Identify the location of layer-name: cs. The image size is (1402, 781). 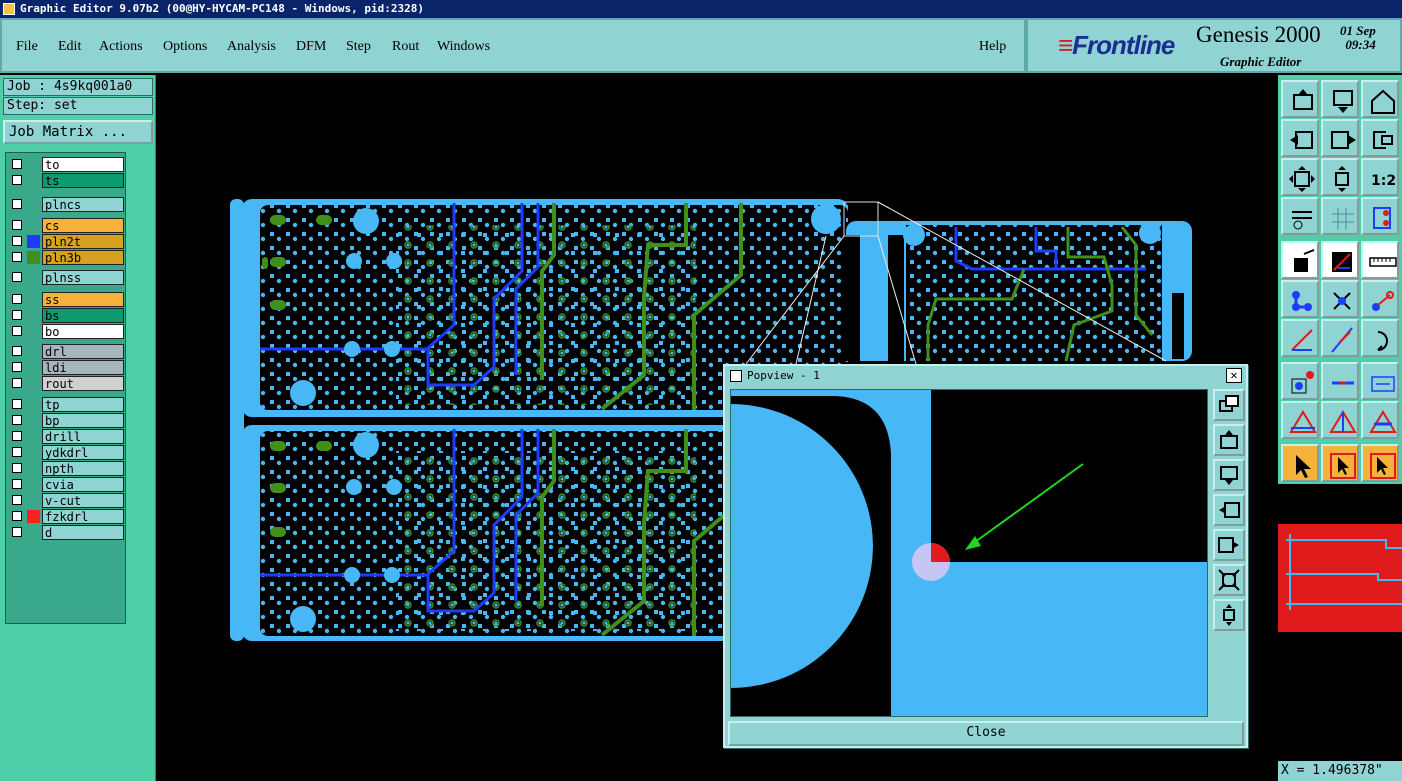
(83, 225).